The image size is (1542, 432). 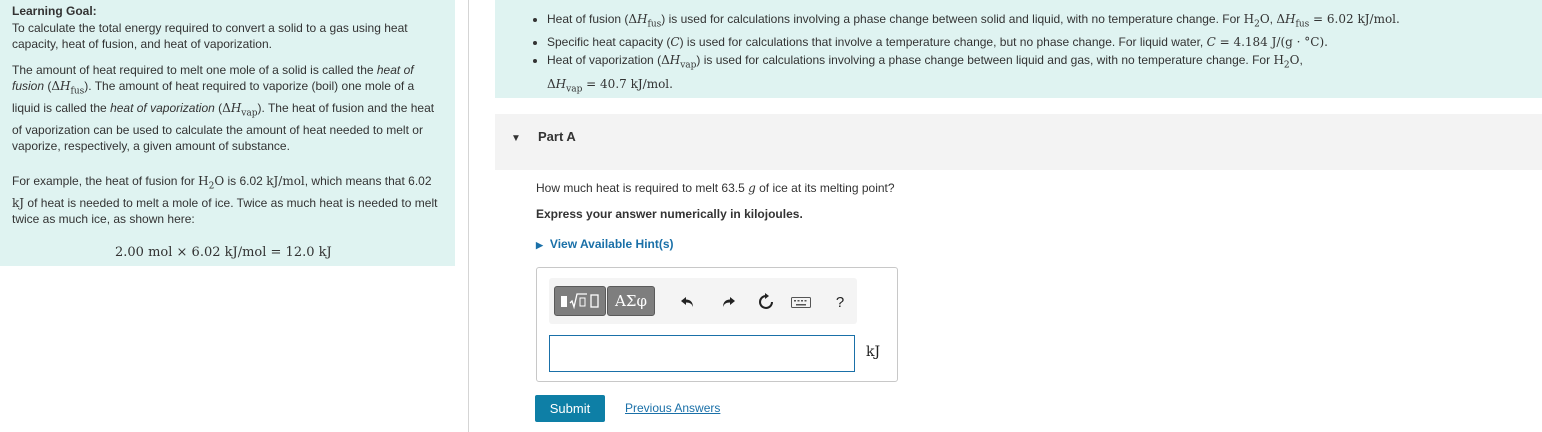 What do you see at coordinates (825, 188) in the screenshot?
I see `text-segment: of ice at its melting point?` at bounding box center [825, 188].